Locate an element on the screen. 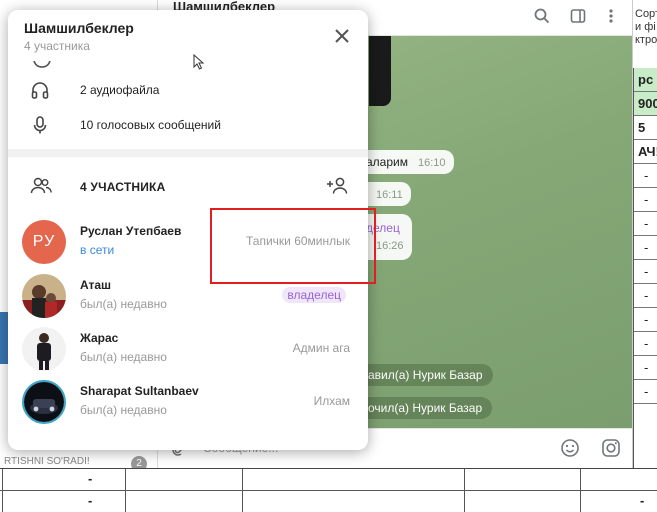 This screenshot has width=657, height=512. media-thumbnail is located at coordinates (380, 71).